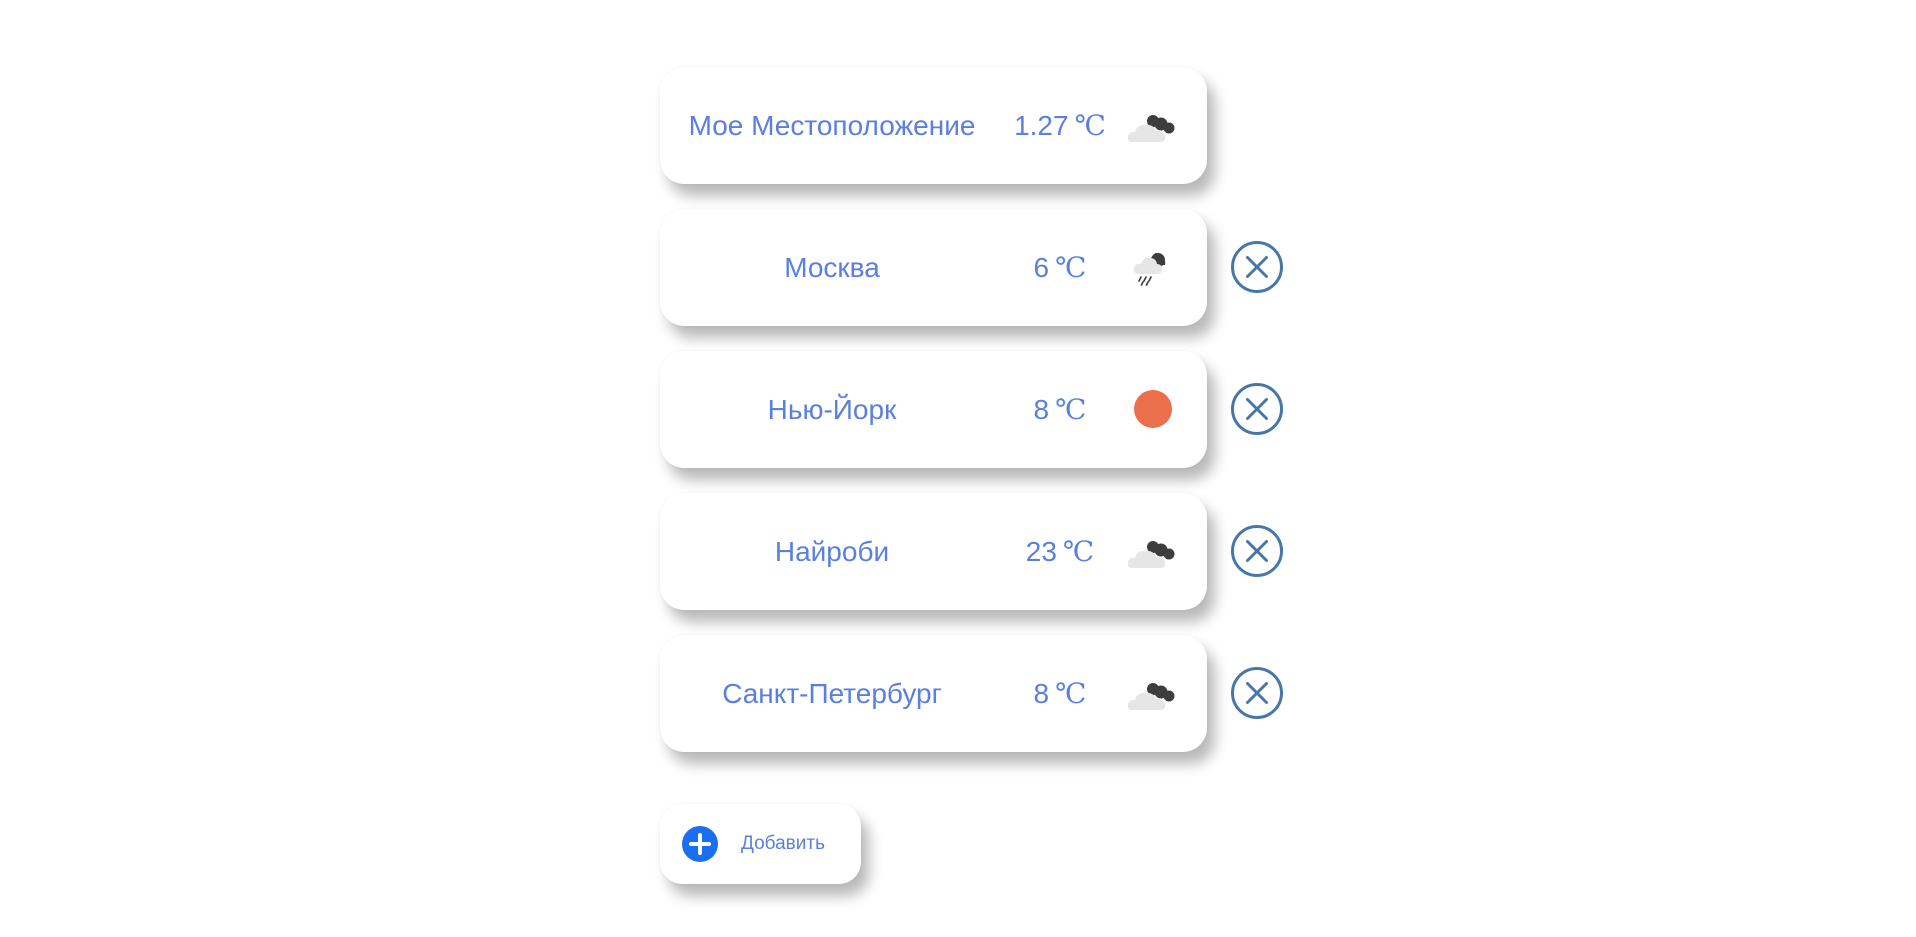  Describe the element at coordinates (1153, 409) in the screenshot. I see `sun-icon` at that location.